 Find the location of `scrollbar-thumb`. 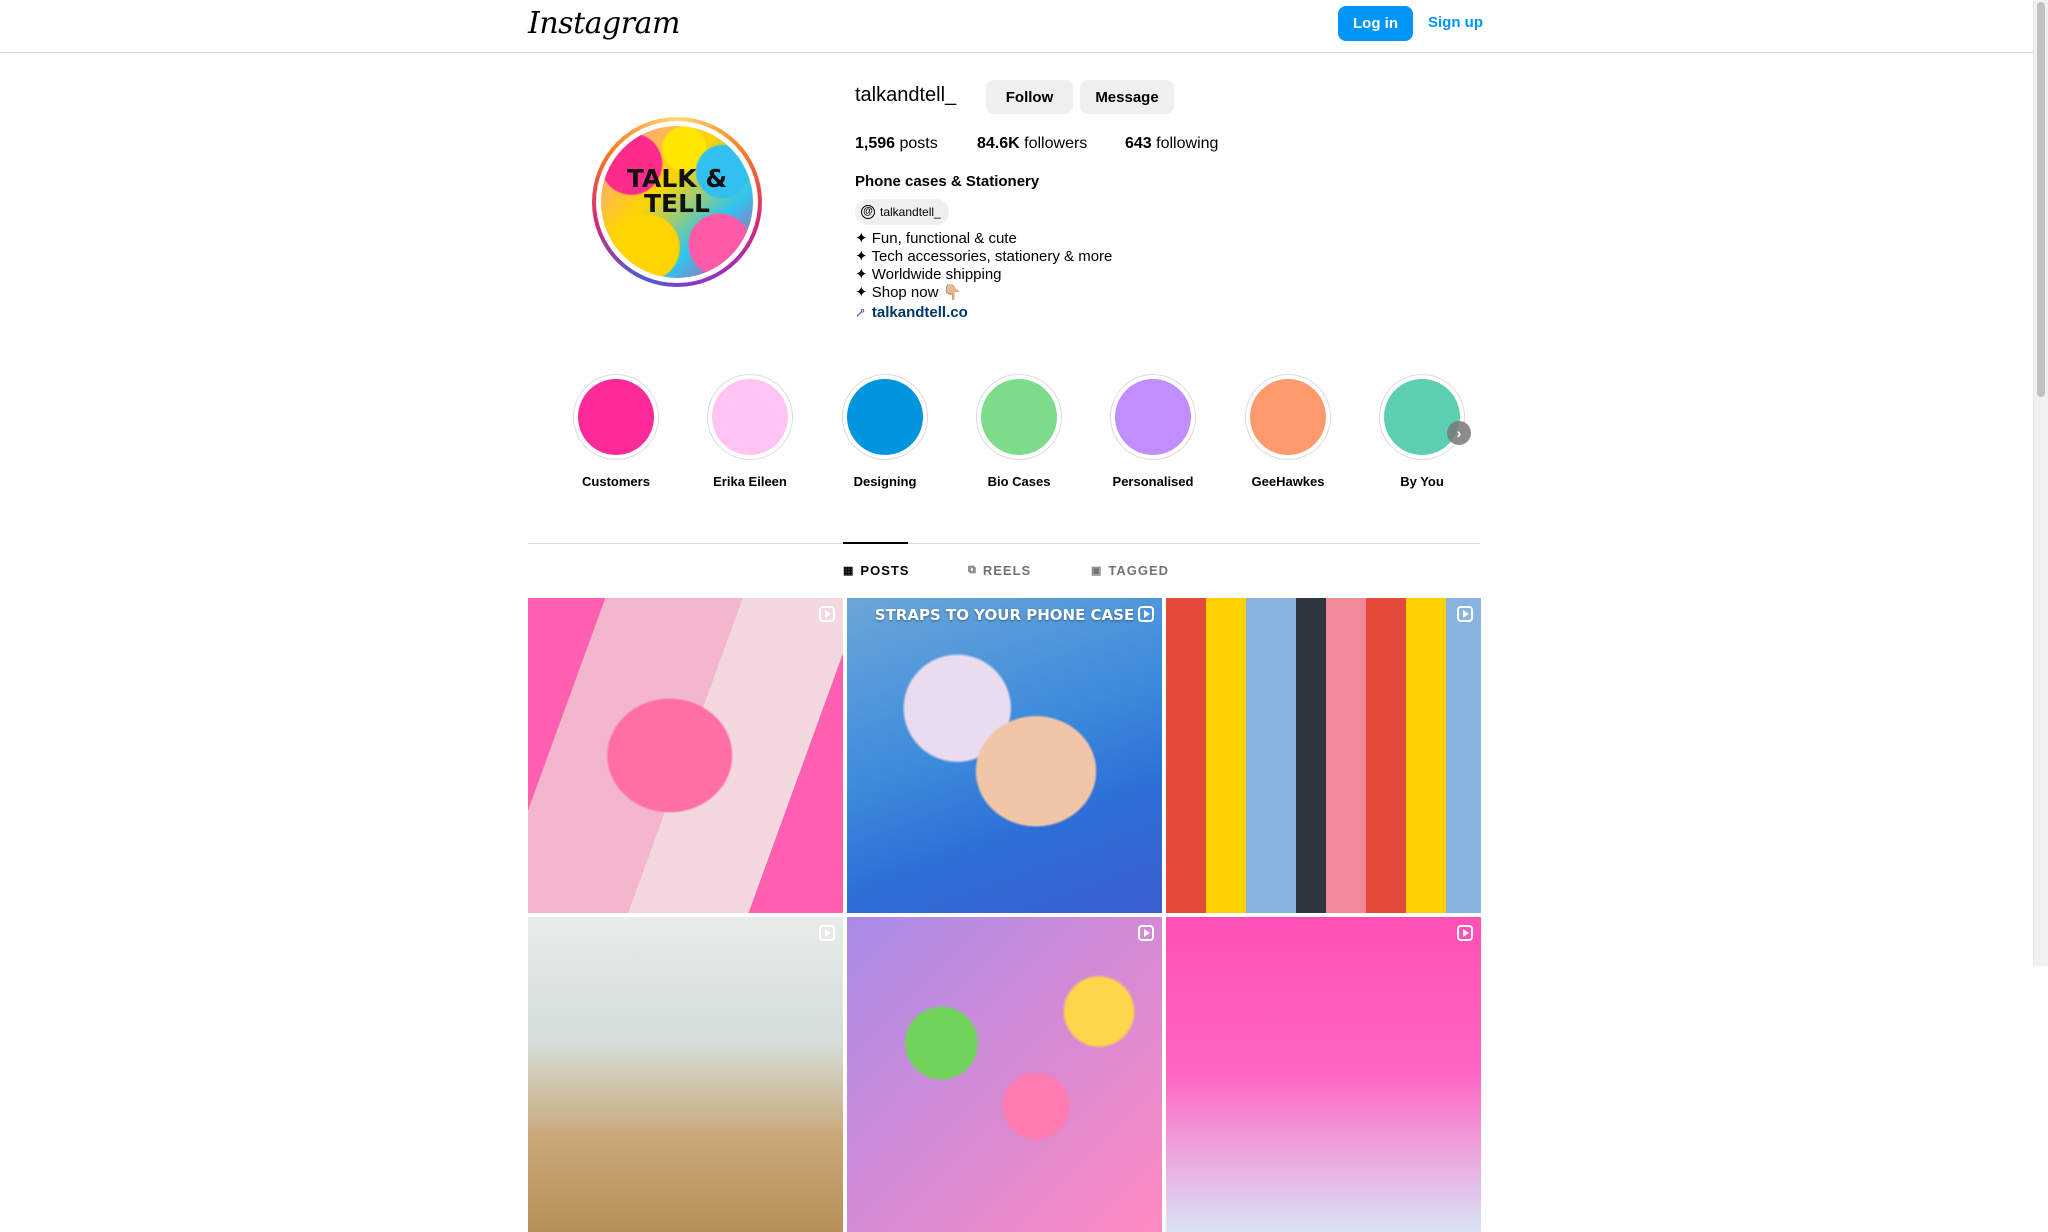

scrollbar-thumb is located at coordinates (2041, 199).